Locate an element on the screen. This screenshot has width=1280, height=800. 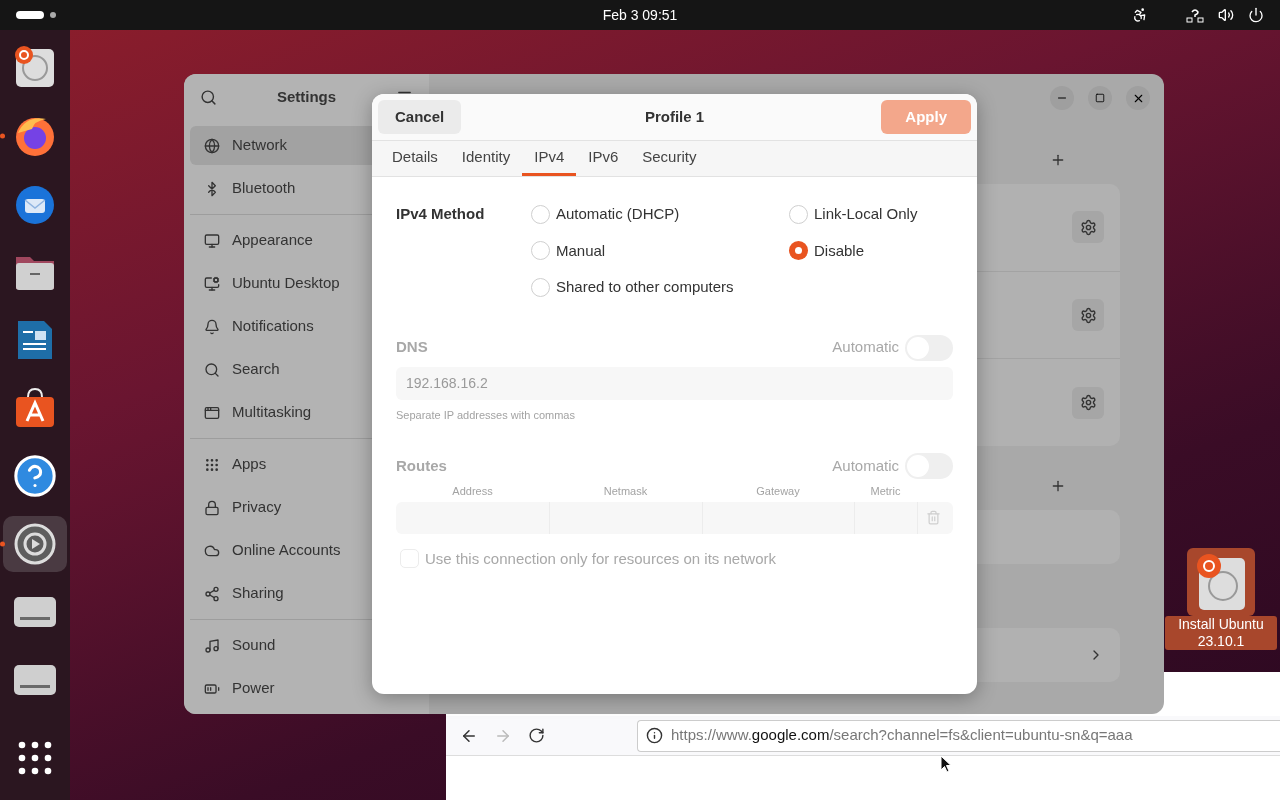
sidebar-item: Sharing is located at coordinates (306, 593).